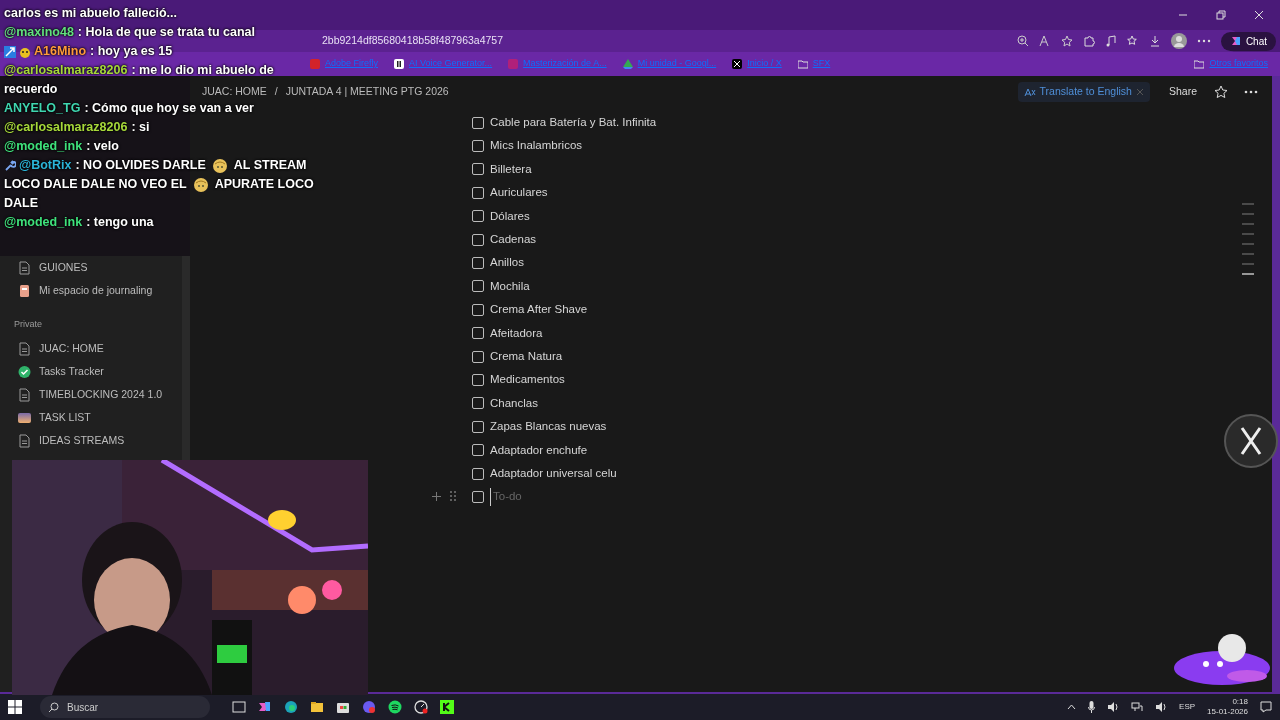  I want to click on chat-message: : NO OLVIDES DARLE, so click(140, 165).